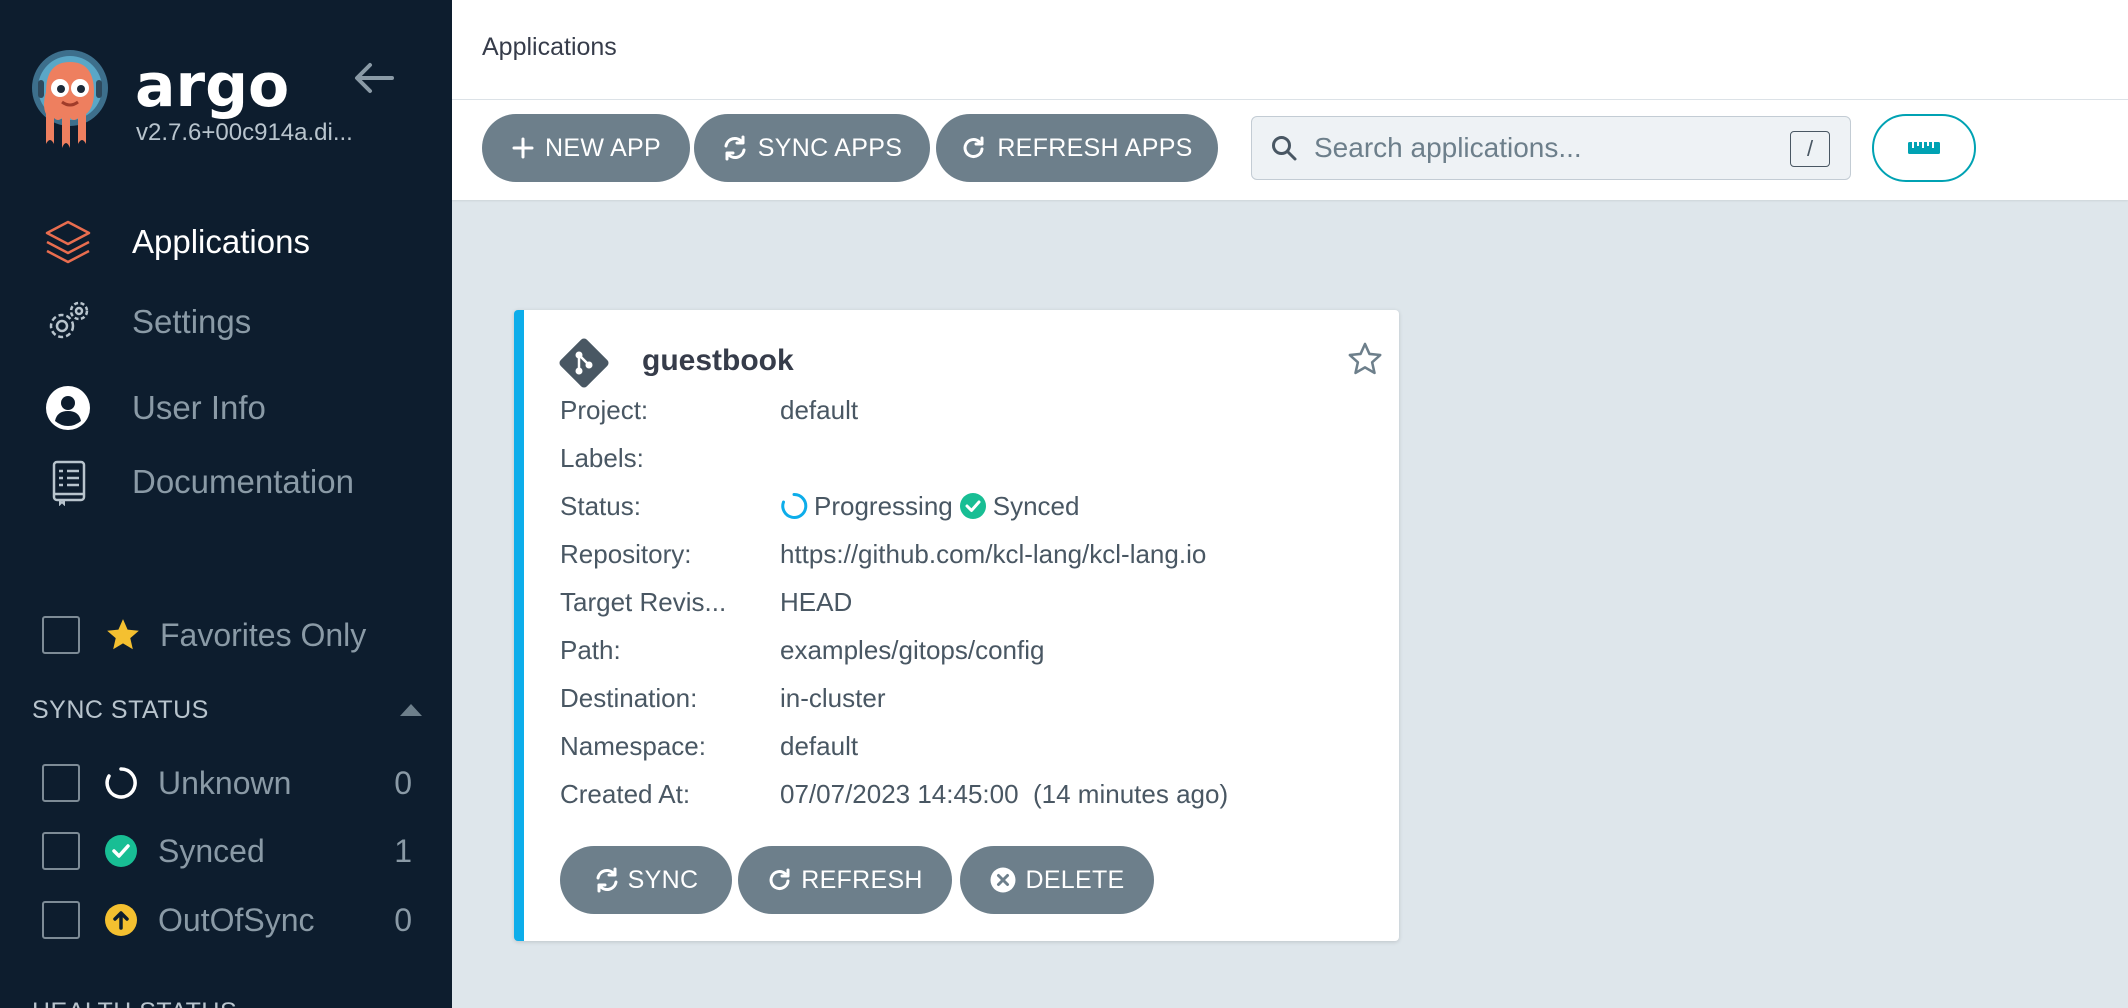  Describe the element at coordinates (1075, 879) in the screenshot. I see `delete-button-label: DELETE` at that location.